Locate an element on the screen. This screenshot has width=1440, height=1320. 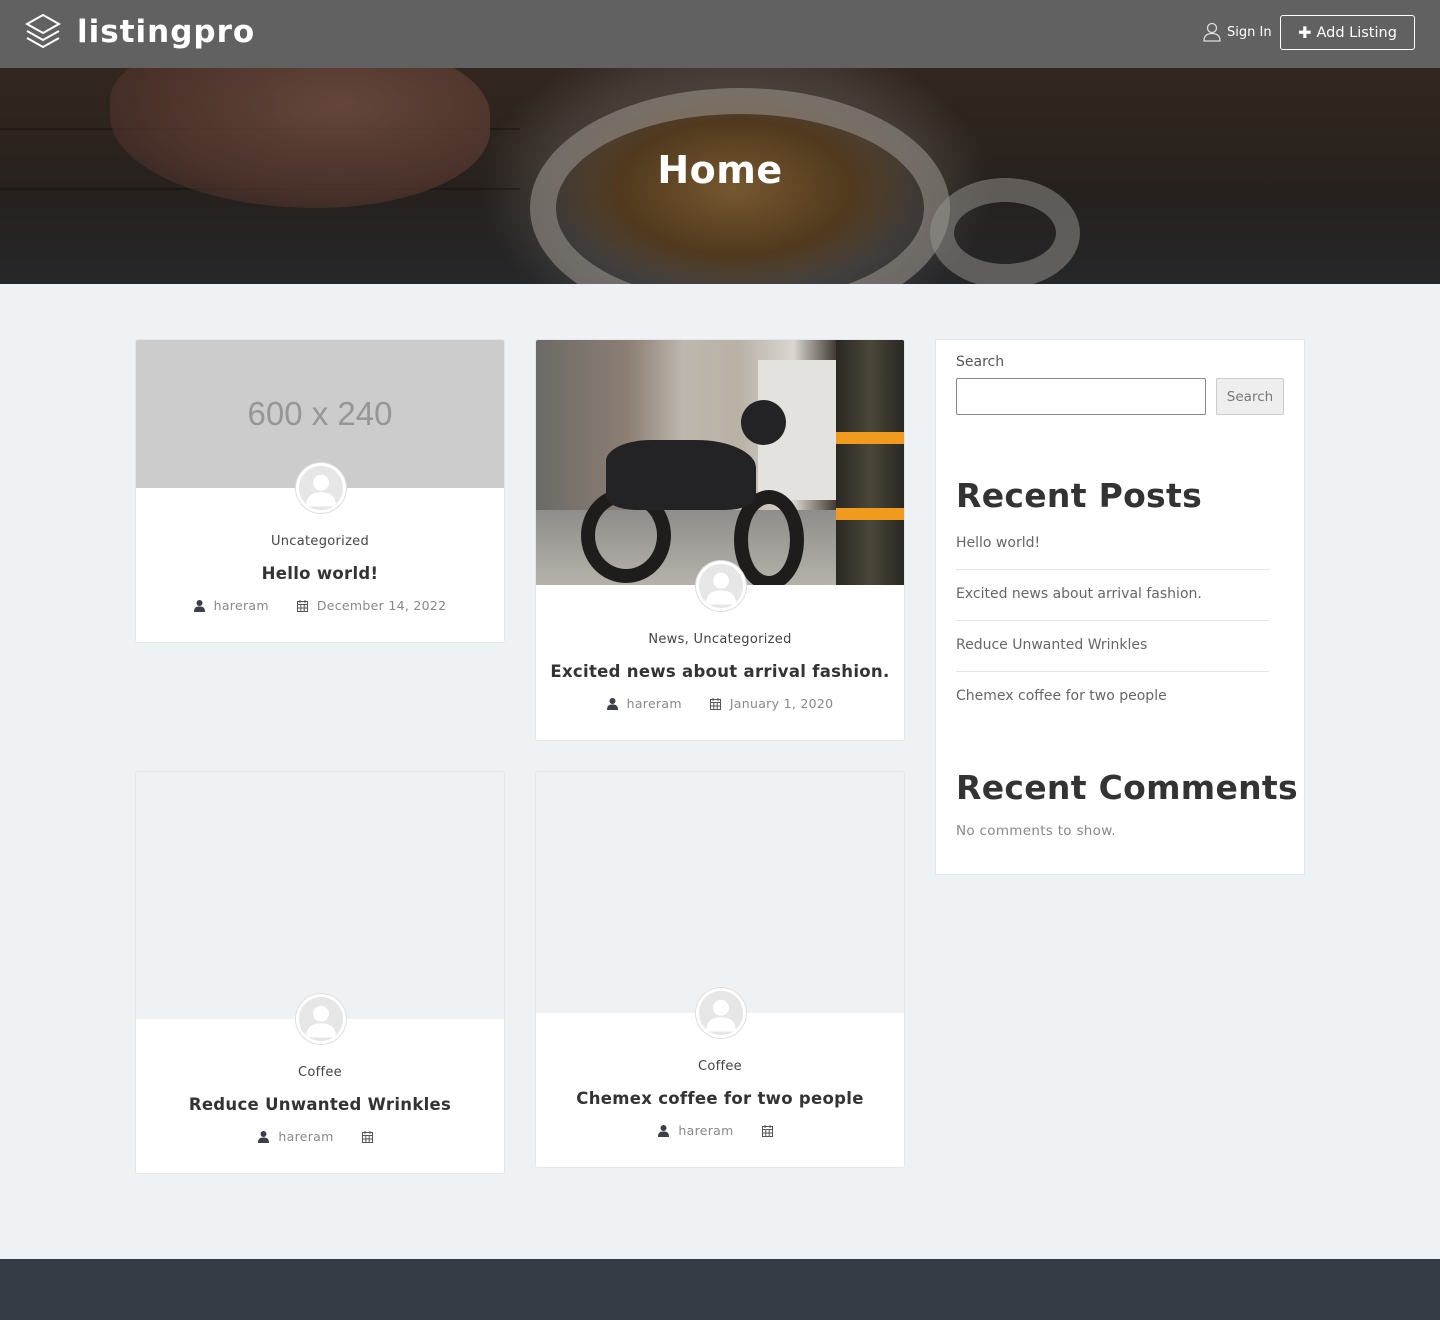
search-input is located at coordinates (1081, 396).